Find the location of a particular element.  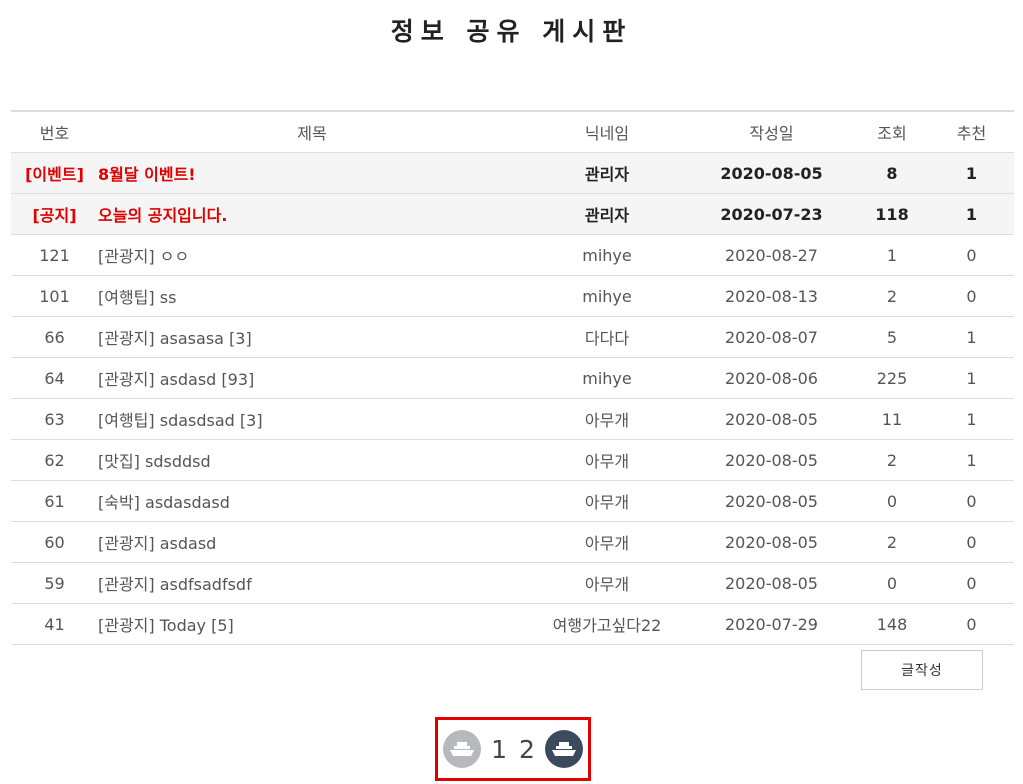

notice-views: 118 is located at coordinates (892, 214).